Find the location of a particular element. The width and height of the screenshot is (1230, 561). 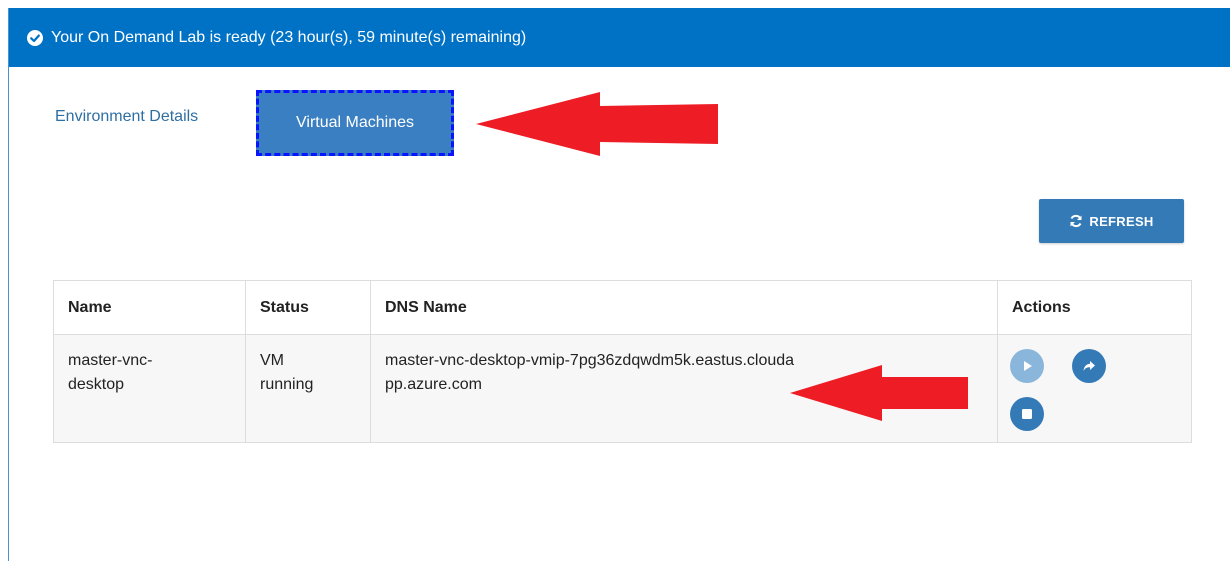

stop-vm-button is located at coordinates (1027, 414).